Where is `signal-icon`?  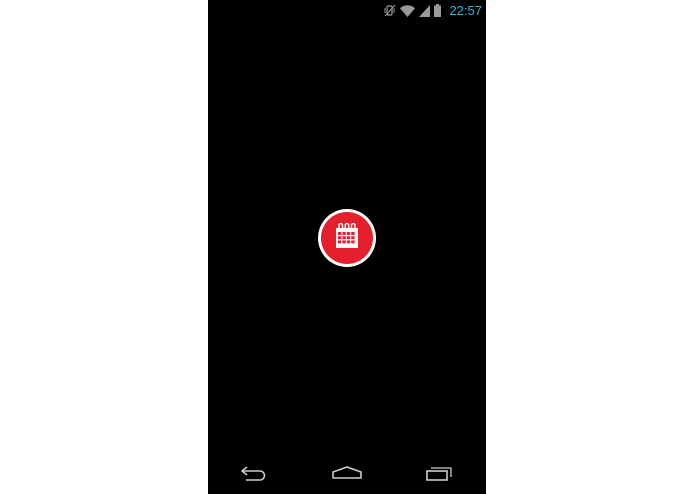 signal-icon is located at coordinates (425, 10).